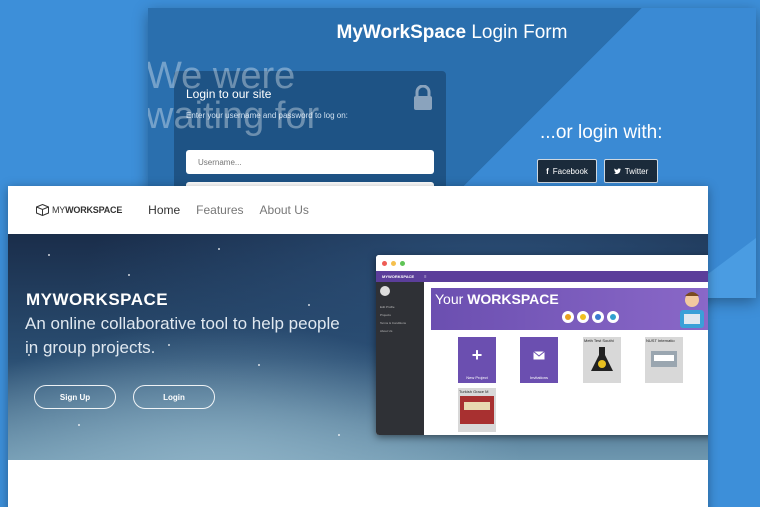  I want to click on preview-topbar: MYWORKSPACE ≡, so click(542, 276).